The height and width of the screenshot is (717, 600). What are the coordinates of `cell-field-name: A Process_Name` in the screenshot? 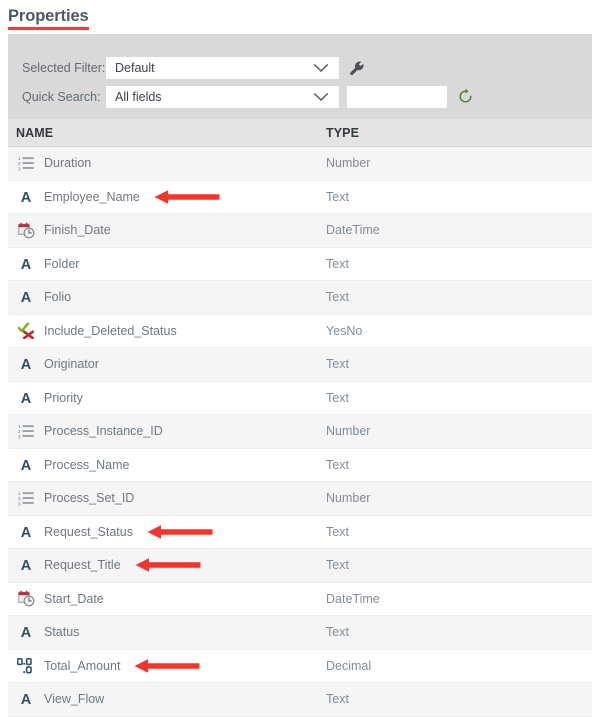 It's located at (166, 465).